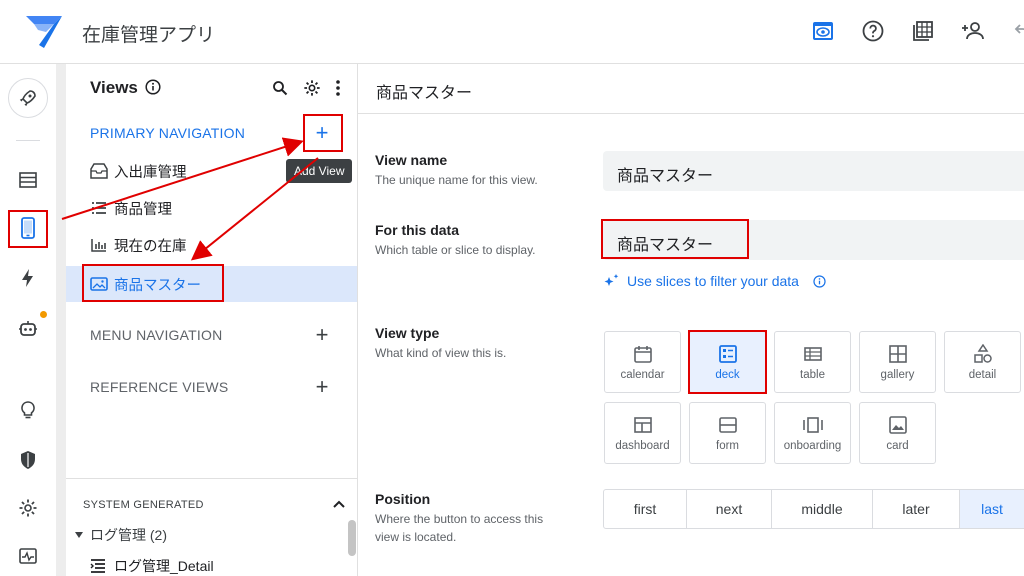  I want to click on automation-bolt-icon, so click(28, 278).